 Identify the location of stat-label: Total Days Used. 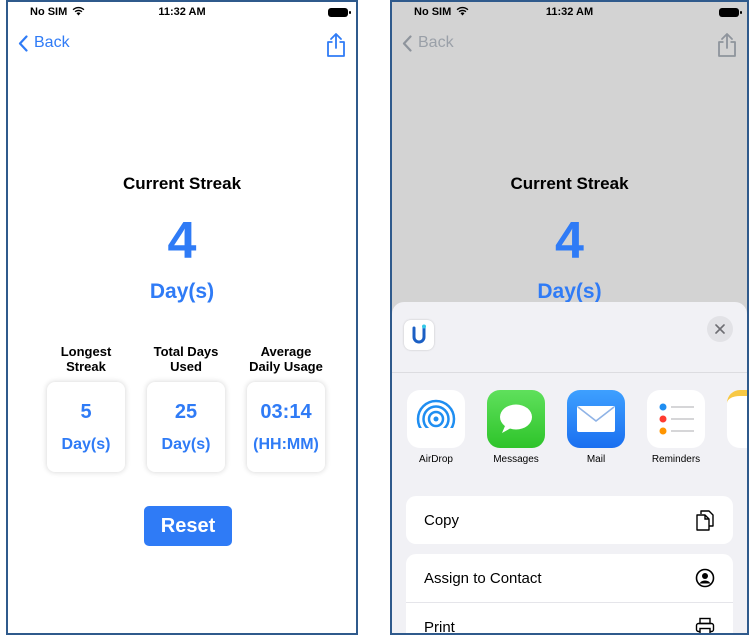
(186, 359).